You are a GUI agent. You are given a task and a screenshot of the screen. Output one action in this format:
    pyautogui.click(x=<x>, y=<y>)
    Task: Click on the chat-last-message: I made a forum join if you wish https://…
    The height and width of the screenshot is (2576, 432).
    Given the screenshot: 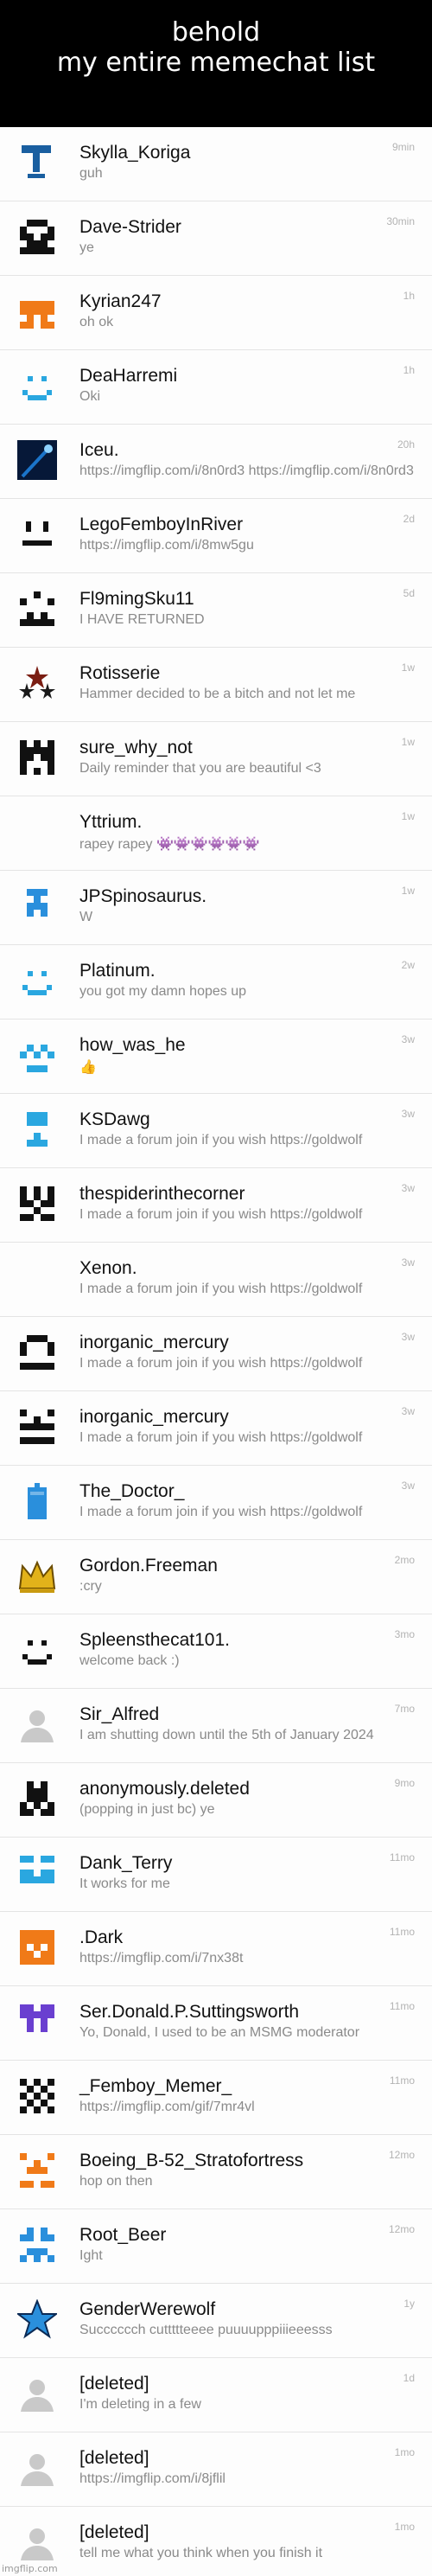 What is the action you would take?
    pyautogui.click(x=221, y=1512)
    